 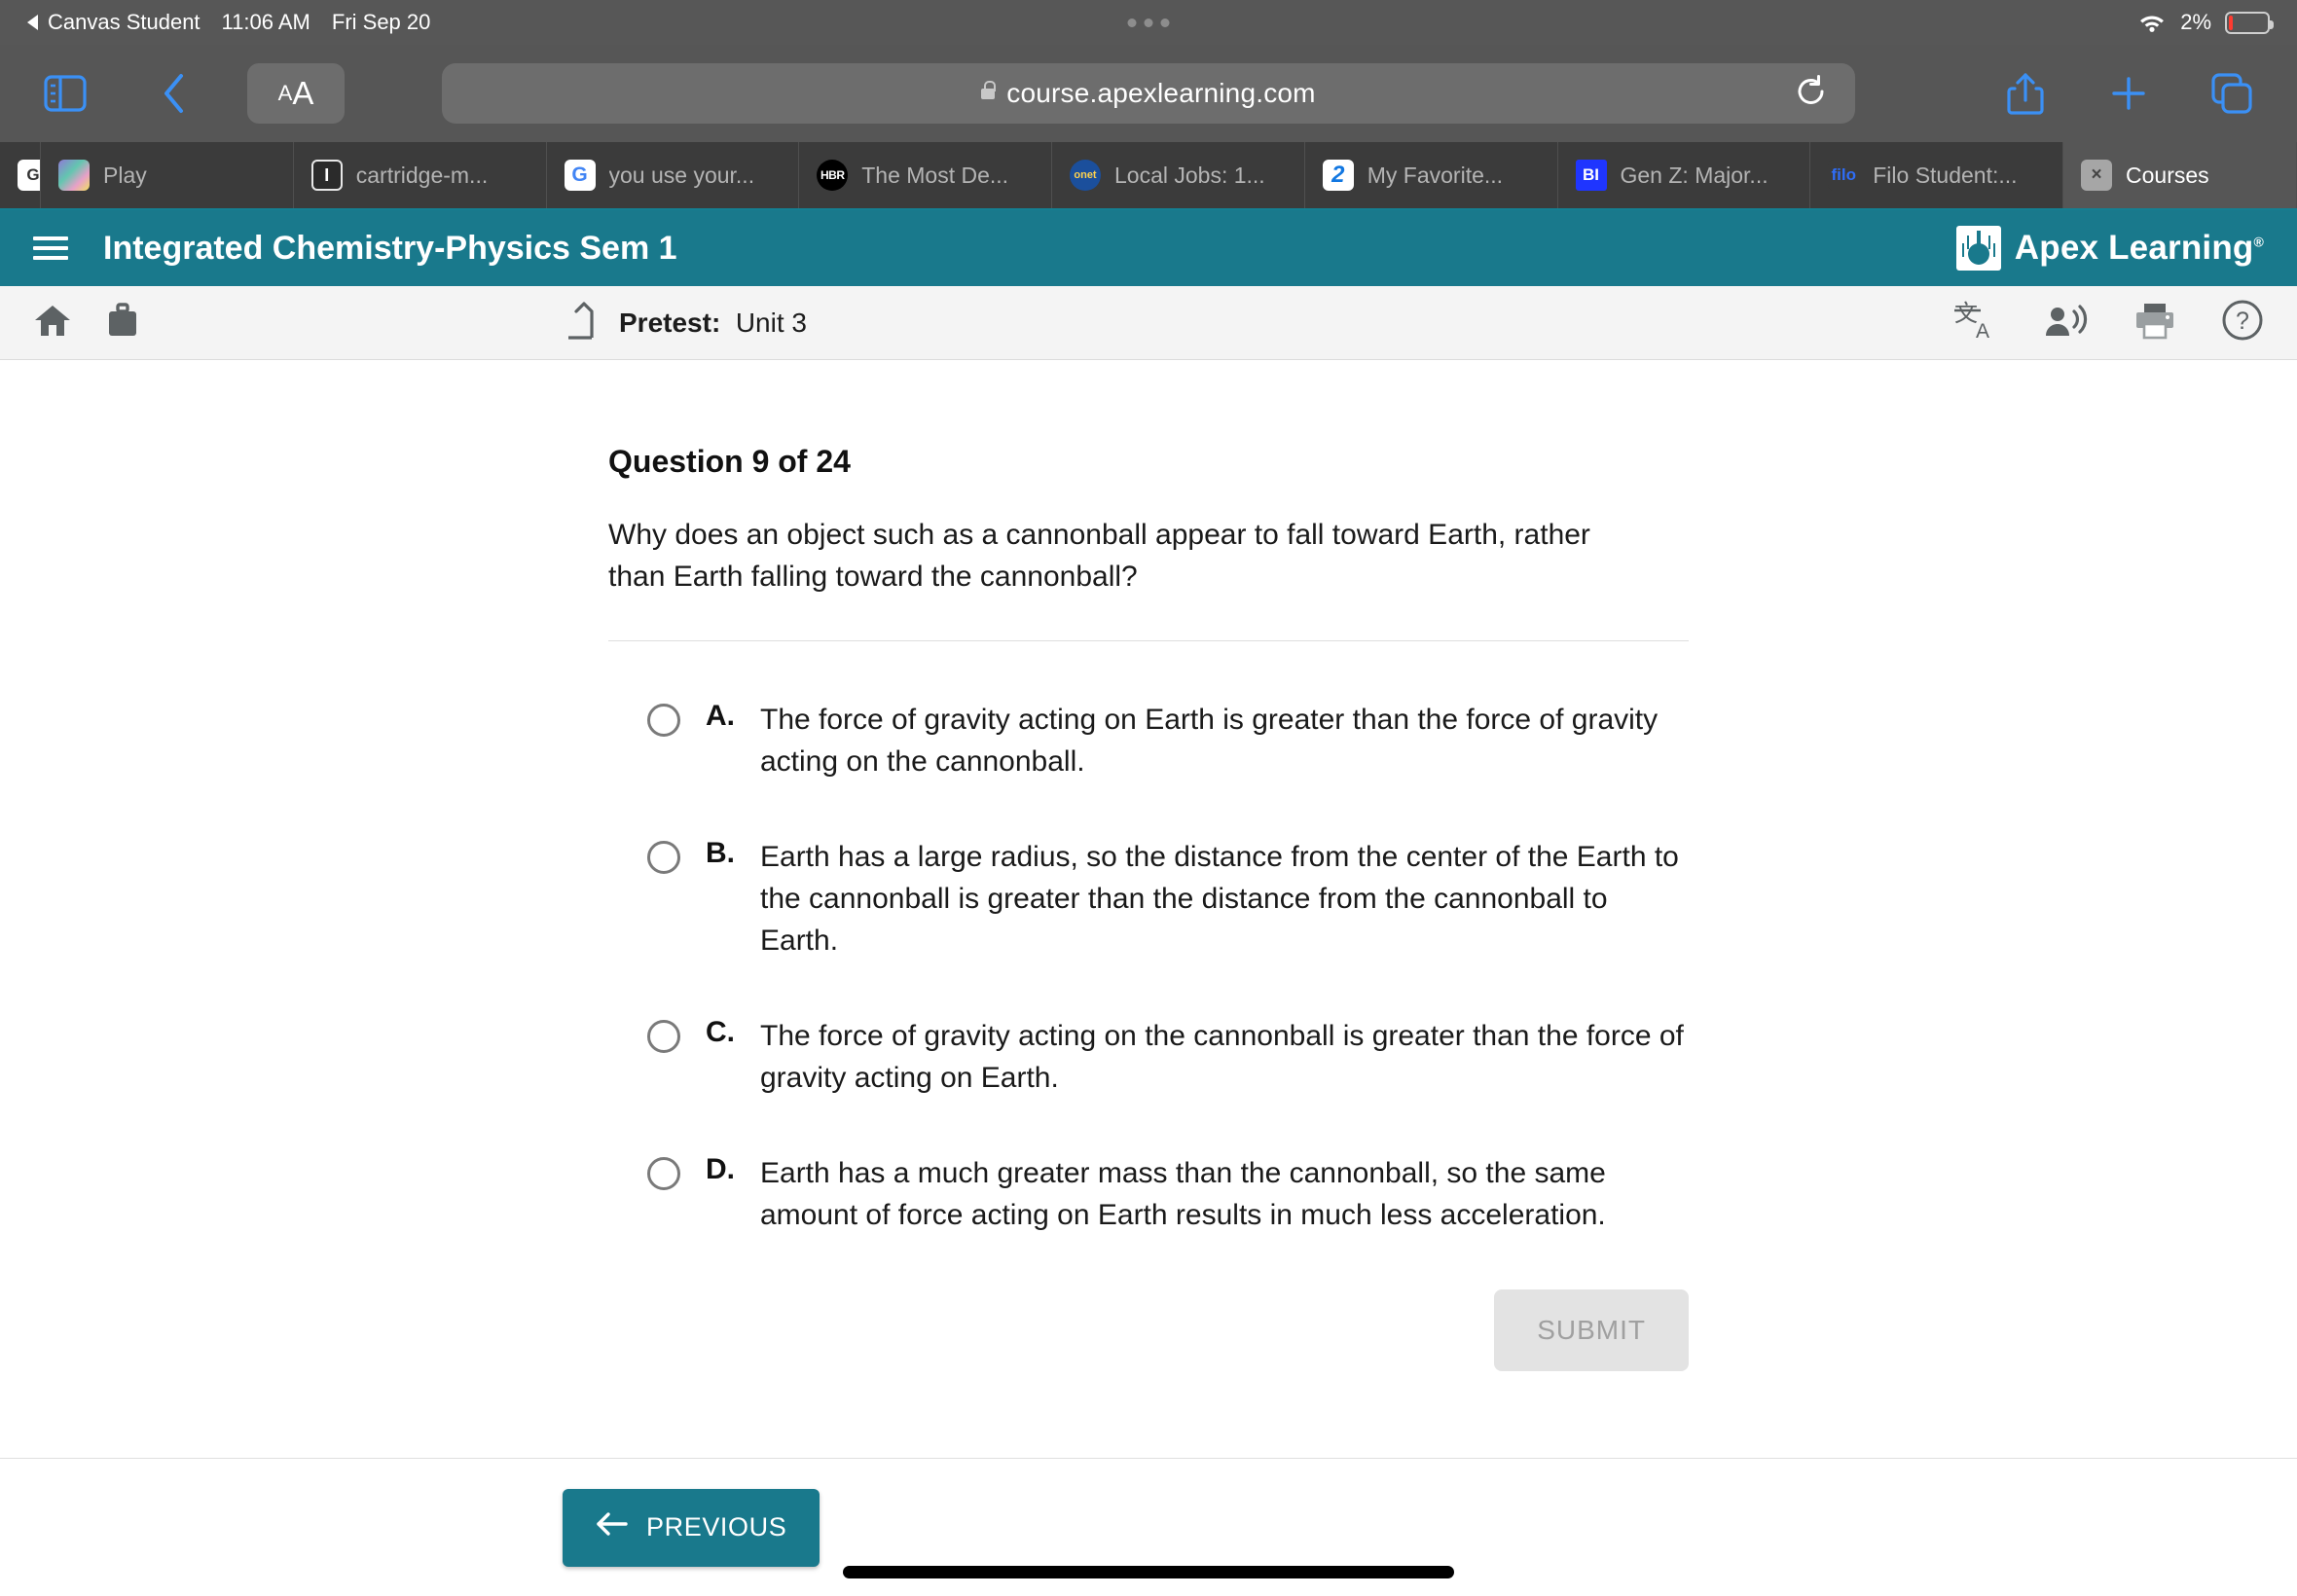 What do you see at coordinates (2026, 93) in the screenshot?
I see `share-icon` at bounding box center [2026, 93].